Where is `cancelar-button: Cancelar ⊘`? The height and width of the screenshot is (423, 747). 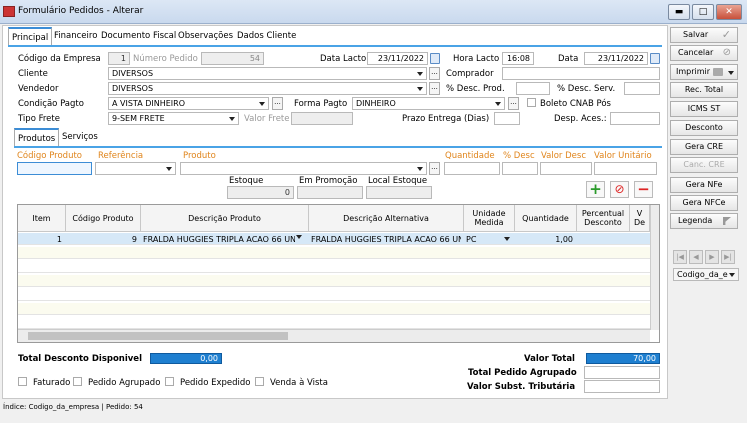
cancelar-button: Cancelar ⊘ is located at coordinates (704, 53).